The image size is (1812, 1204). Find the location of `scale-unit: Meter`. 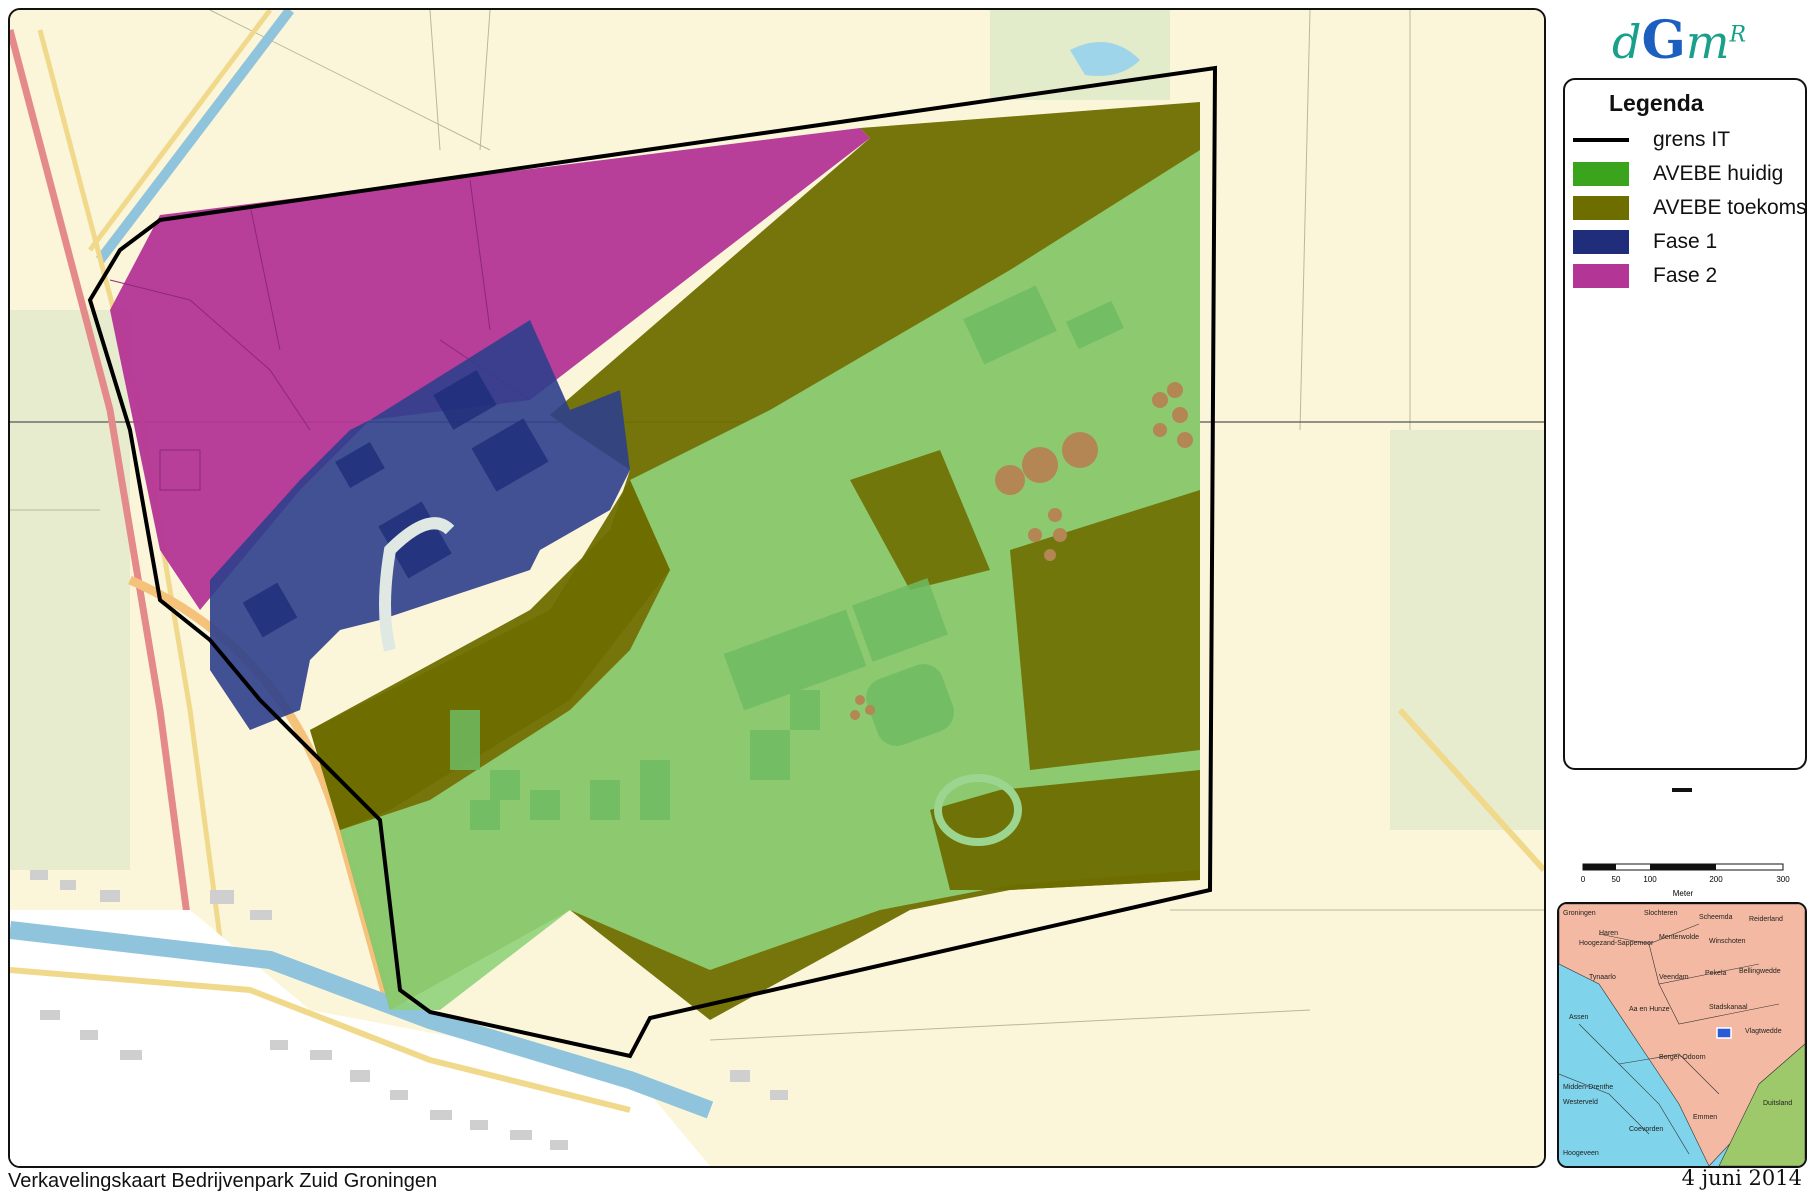

scale-unit: Meter is located at coordinates (1683, 893).